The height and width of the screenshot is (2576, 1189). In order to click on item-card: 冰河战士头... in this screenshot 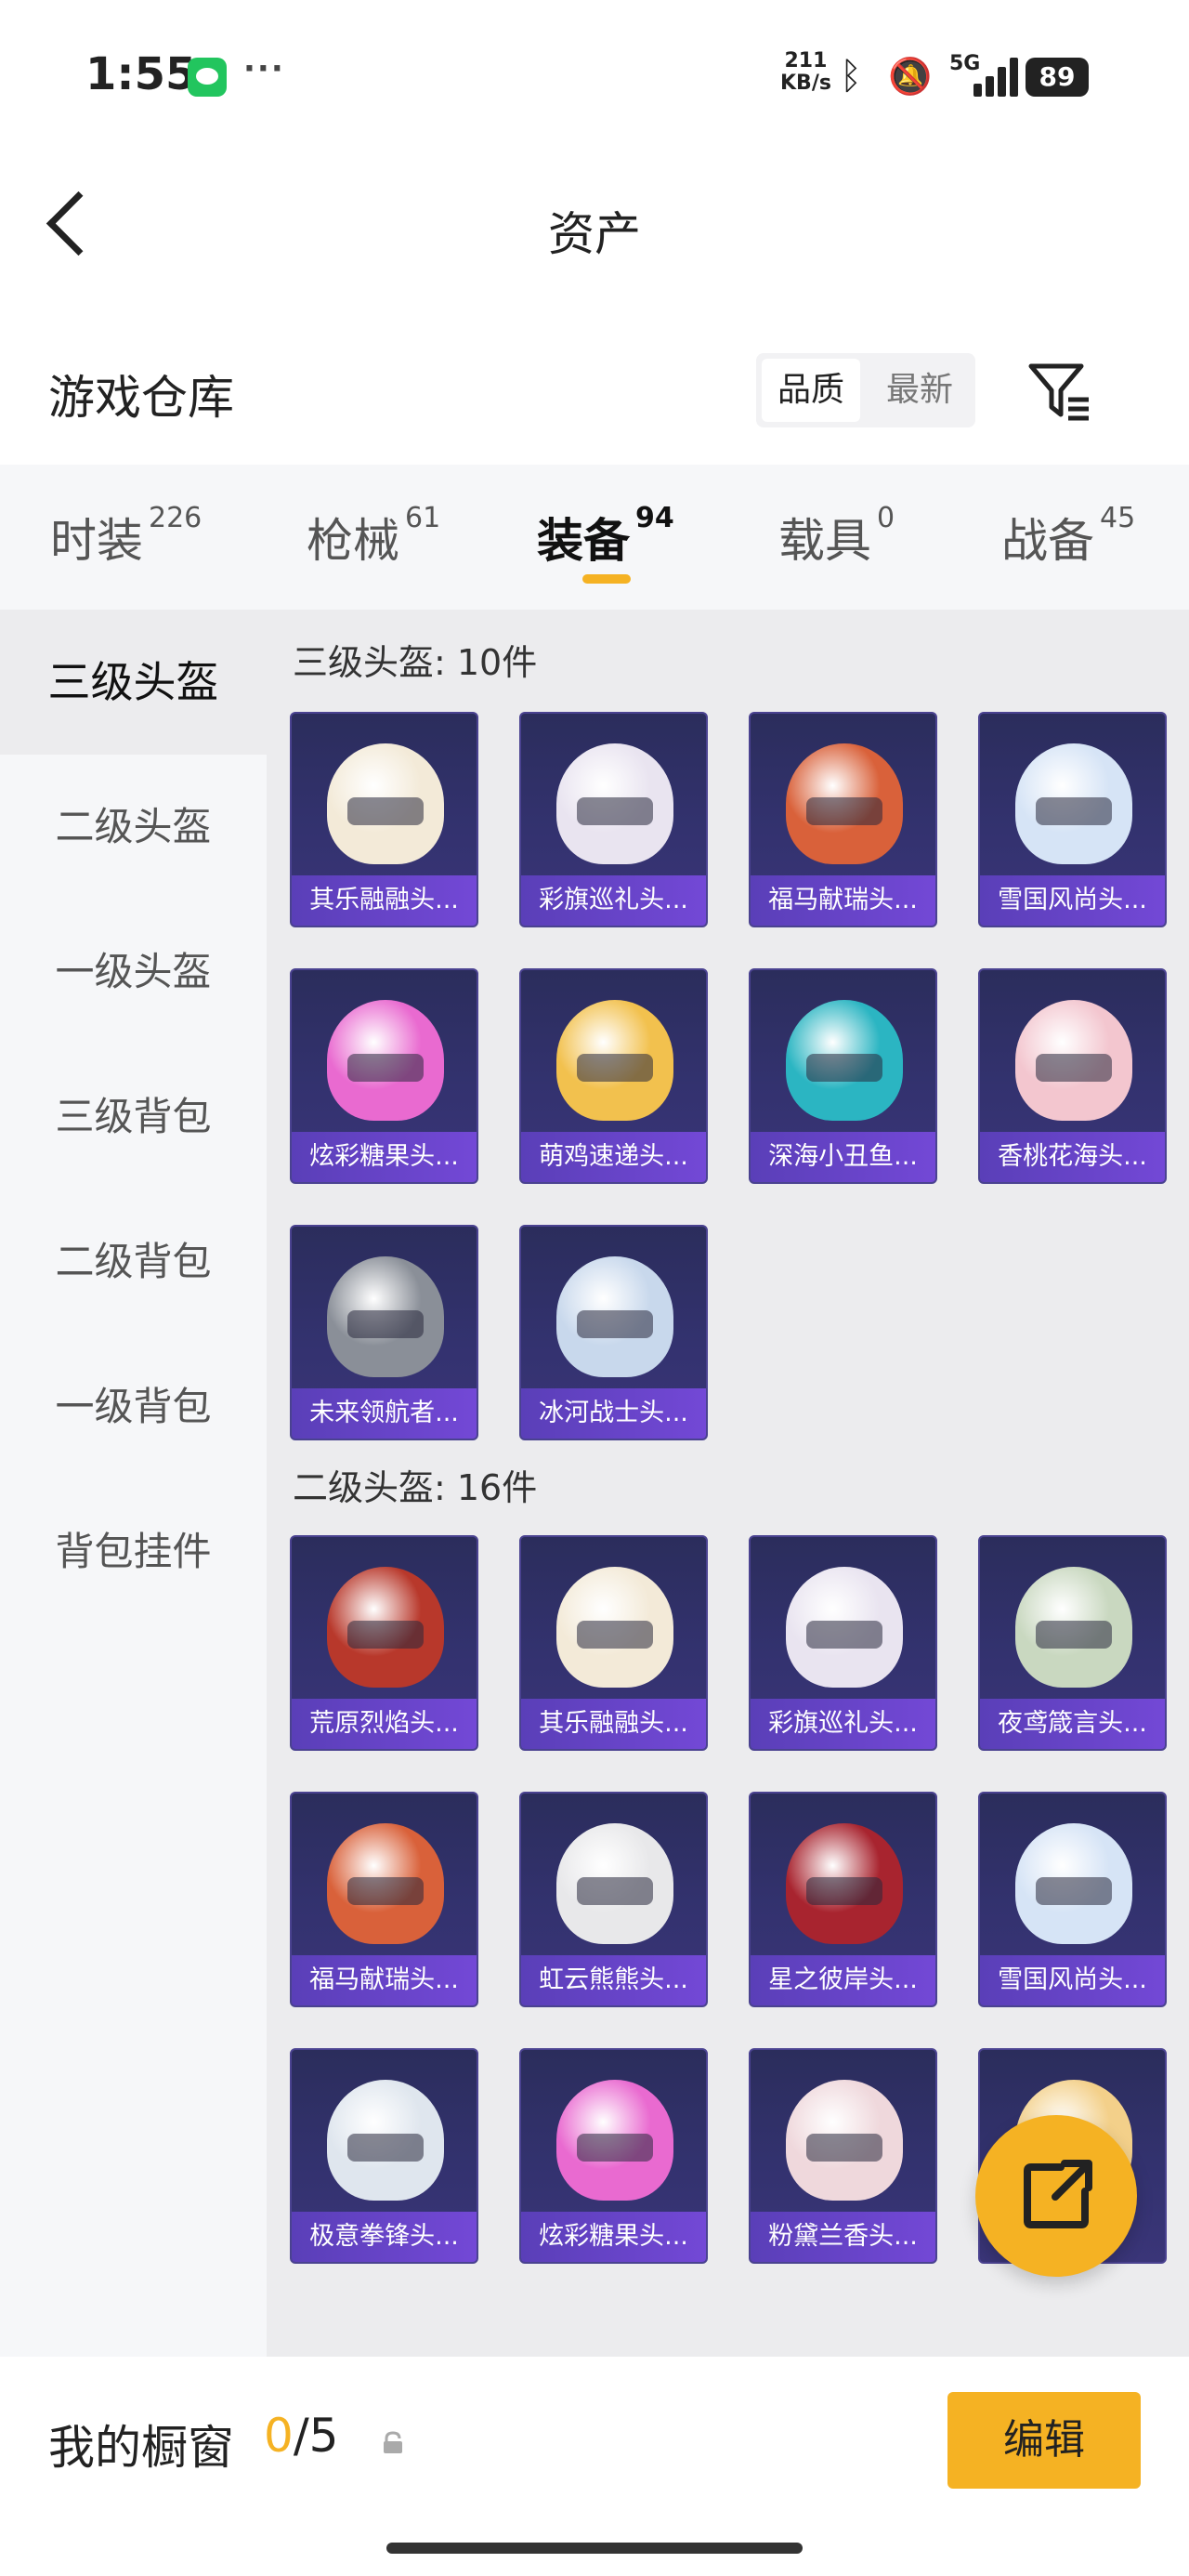, I will do `click(613, 1332)`.